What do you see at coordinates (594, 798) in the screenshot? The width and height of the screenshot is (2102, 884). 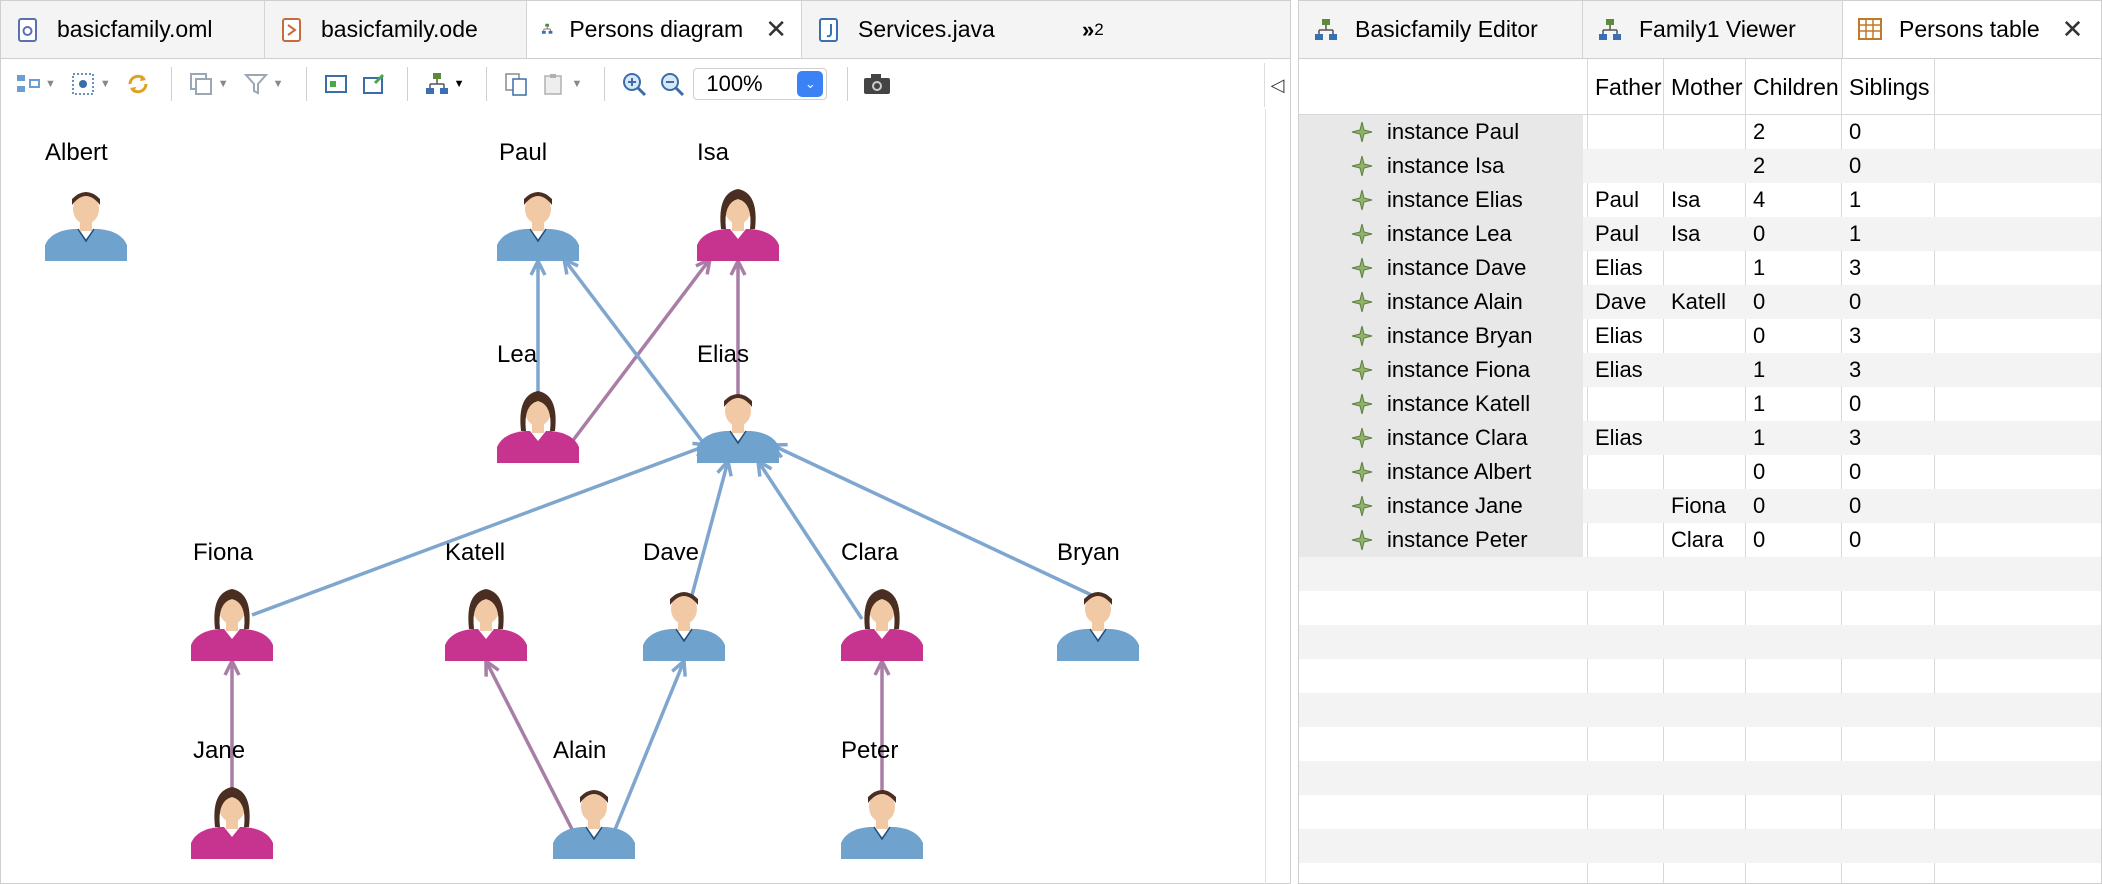 I see `person-node-alain: Alain` at bounding box center [594, 798].